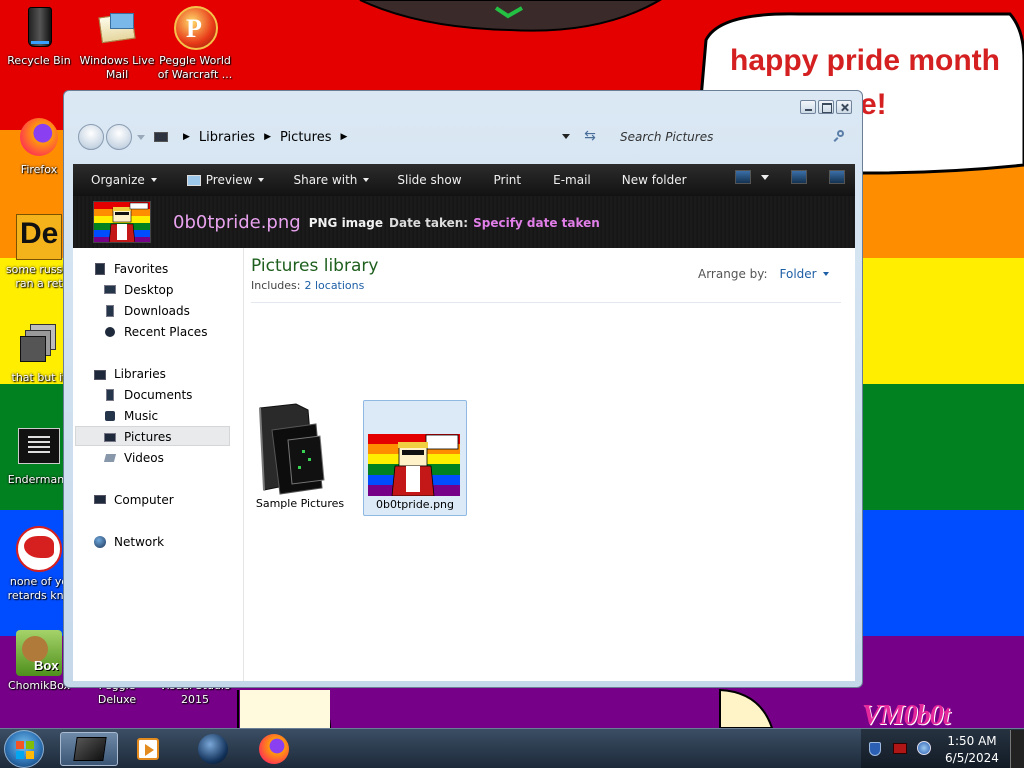 The height and width of the screenshot is (768, 1024). I want to click on peggle-icon: P, so click(195, 28).